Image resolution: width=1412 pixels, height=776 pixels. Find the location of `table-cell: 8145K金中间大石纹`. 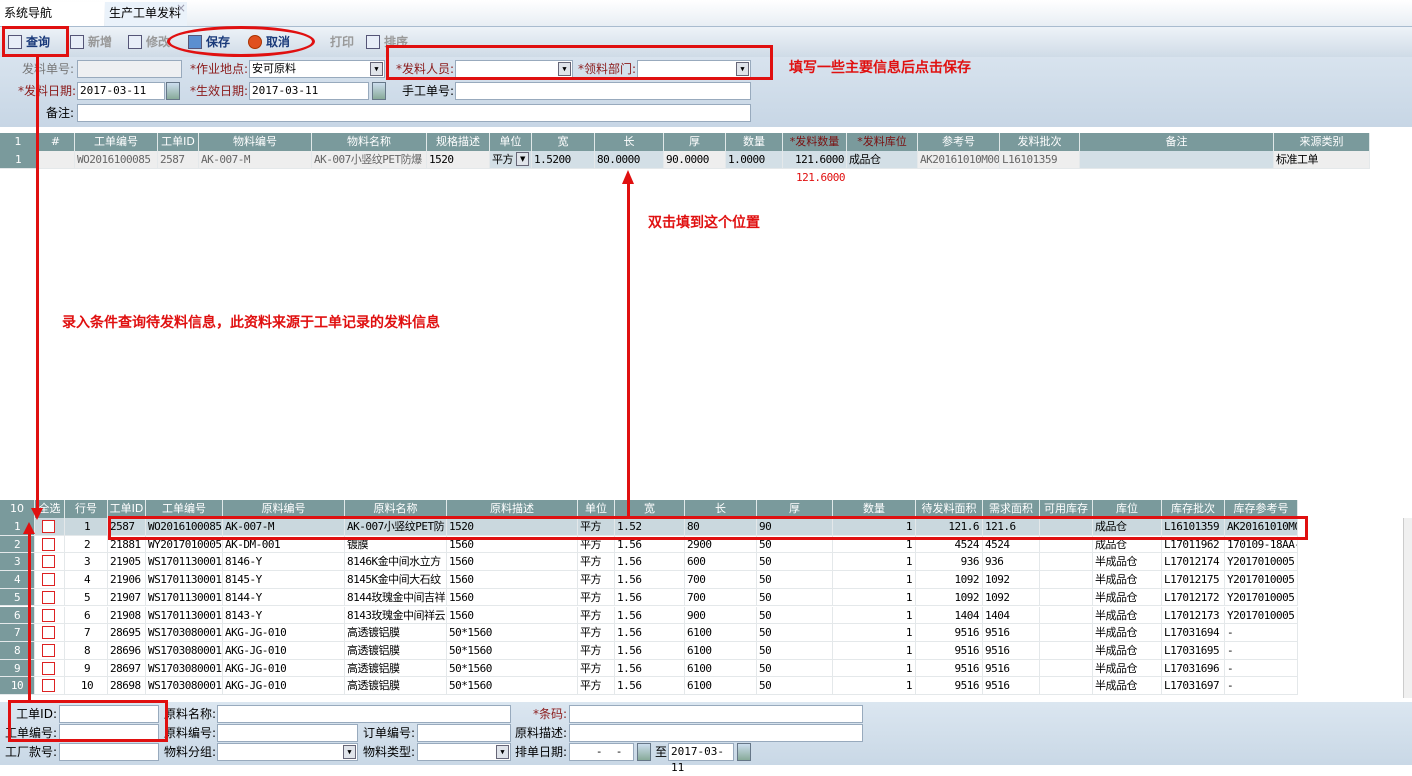

table-cell: 8145K金中间大石纹 is located at coordinates (396, 580).